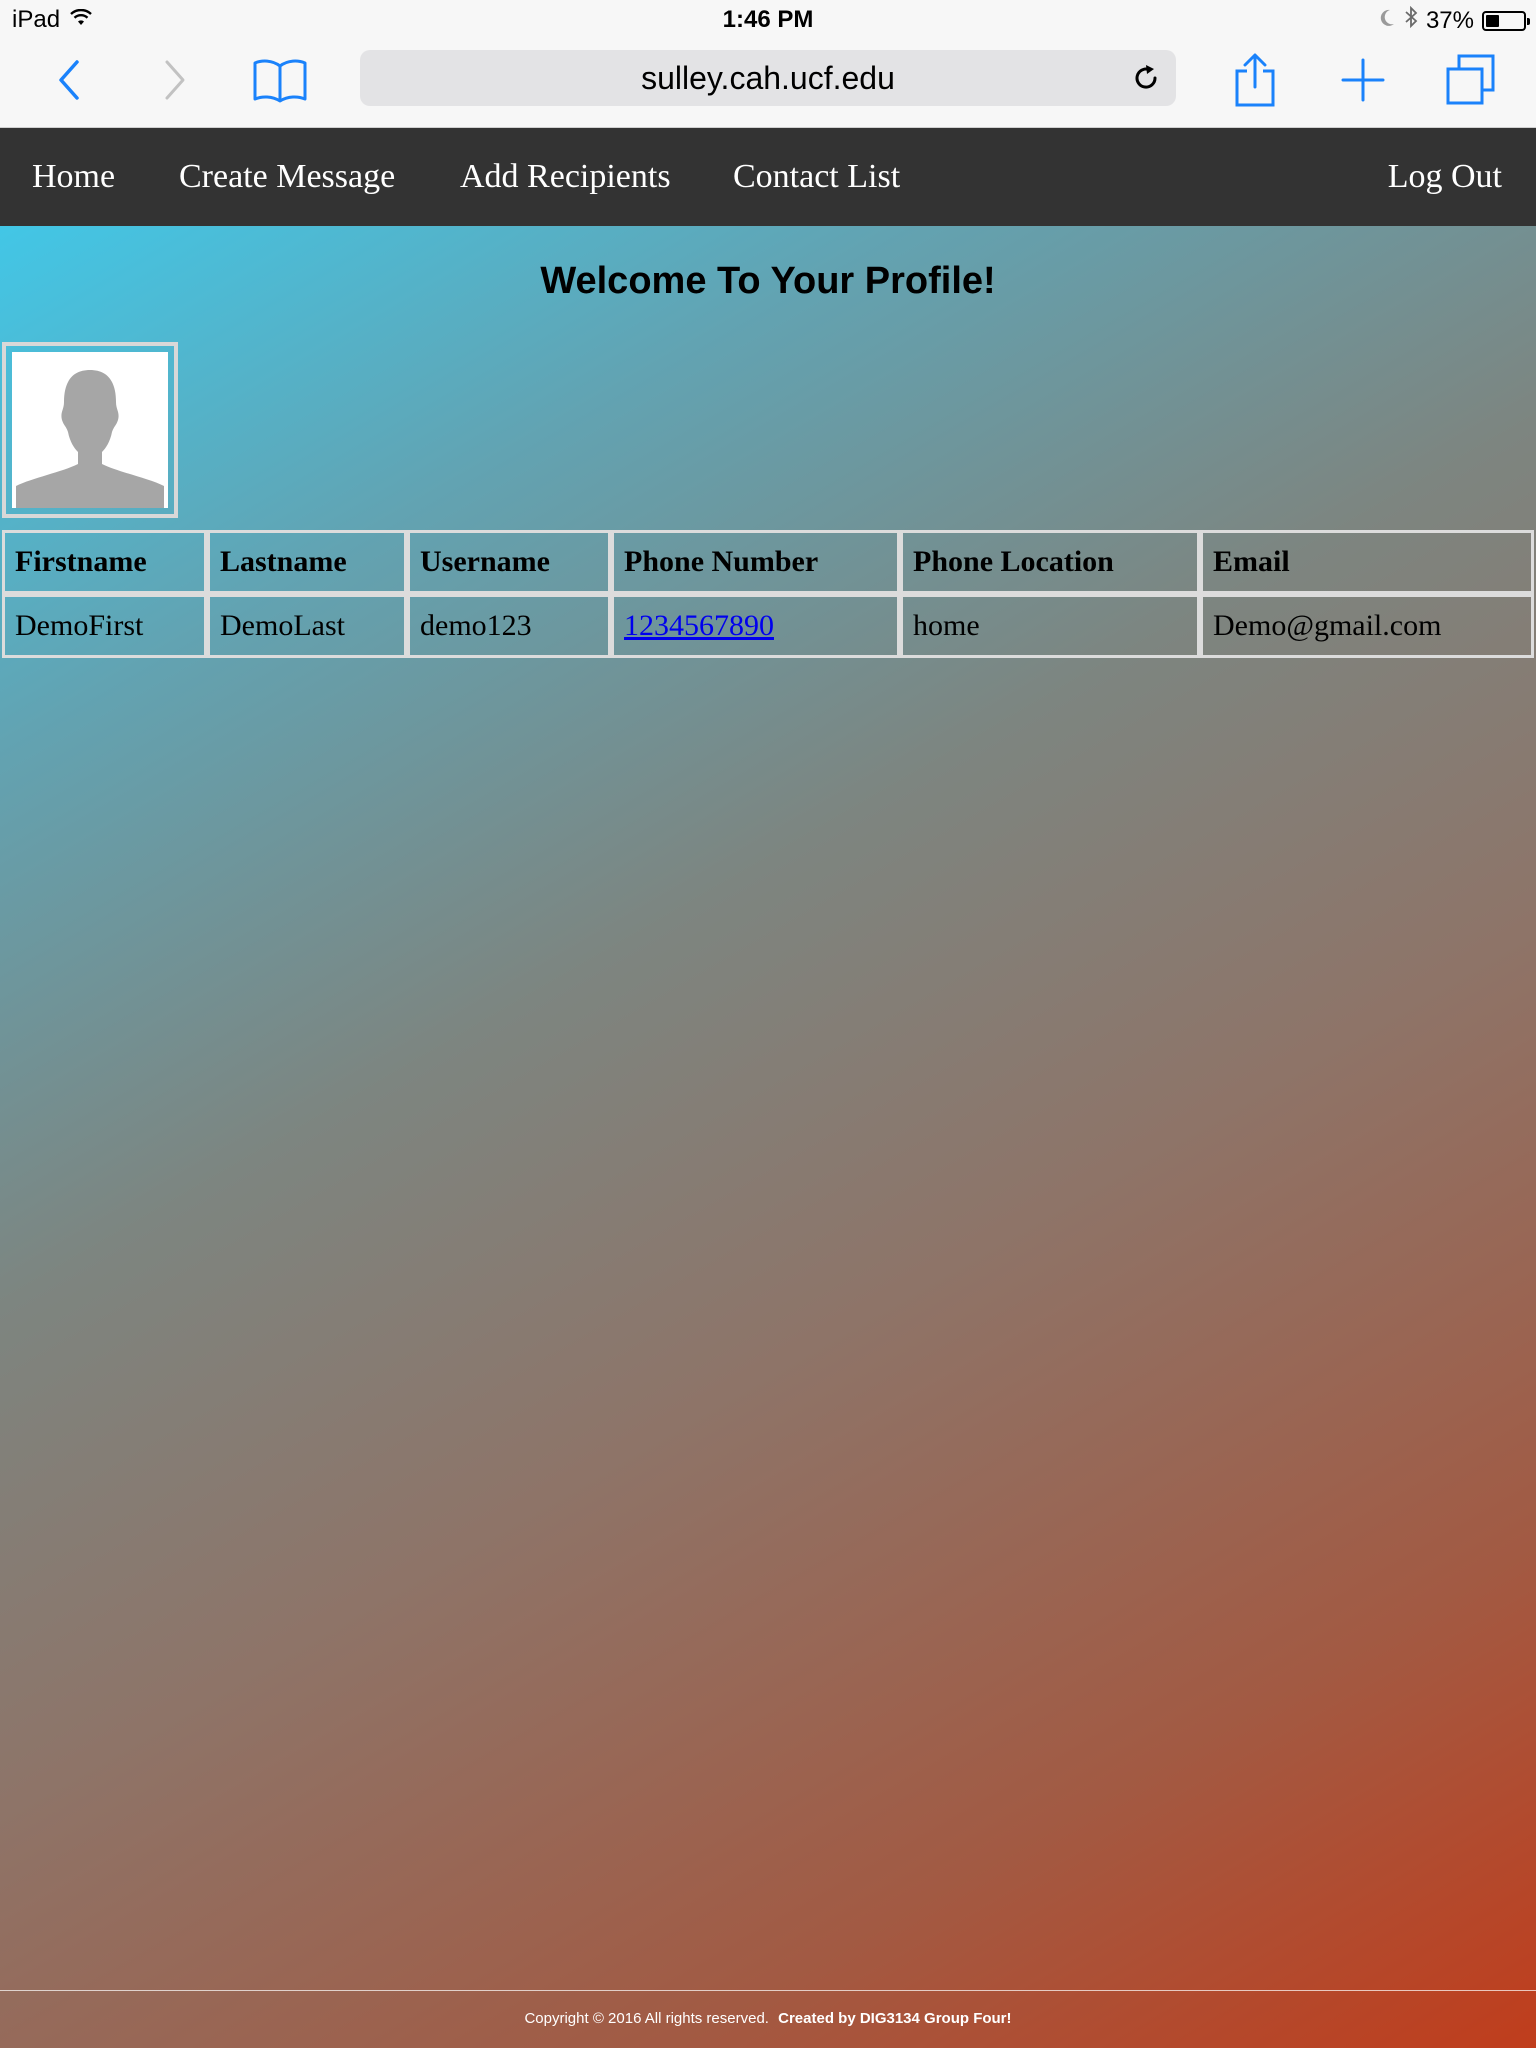 This screenshot has height=2048, width=1536. I want to click on chevron-right-icon, so click(175, 80).